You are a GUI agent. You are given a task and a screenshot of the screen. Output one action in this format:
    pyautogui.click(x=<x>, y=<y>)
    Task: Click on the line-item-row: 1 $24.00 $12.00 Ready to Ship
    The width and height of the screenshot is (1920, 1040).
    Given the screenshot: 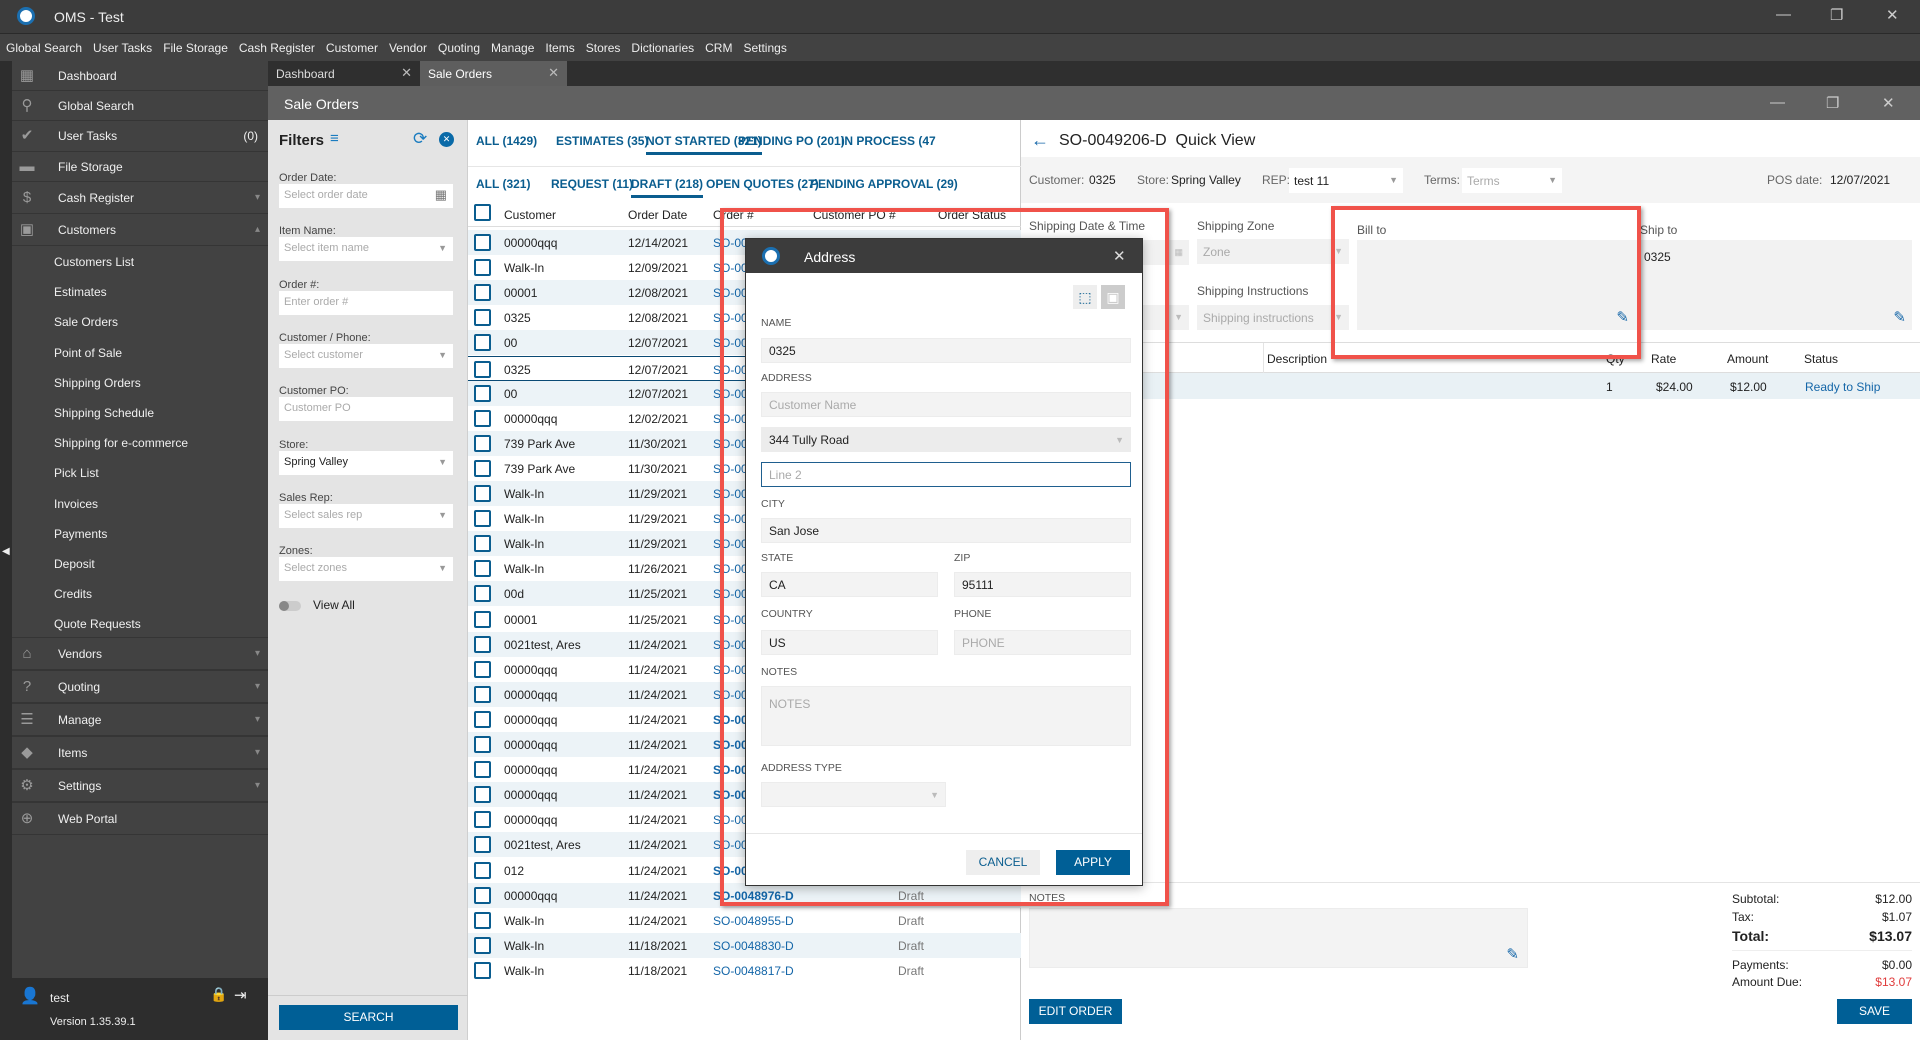 What is the action you would take?
    pyautogui.click(x=1470, y=386)
    